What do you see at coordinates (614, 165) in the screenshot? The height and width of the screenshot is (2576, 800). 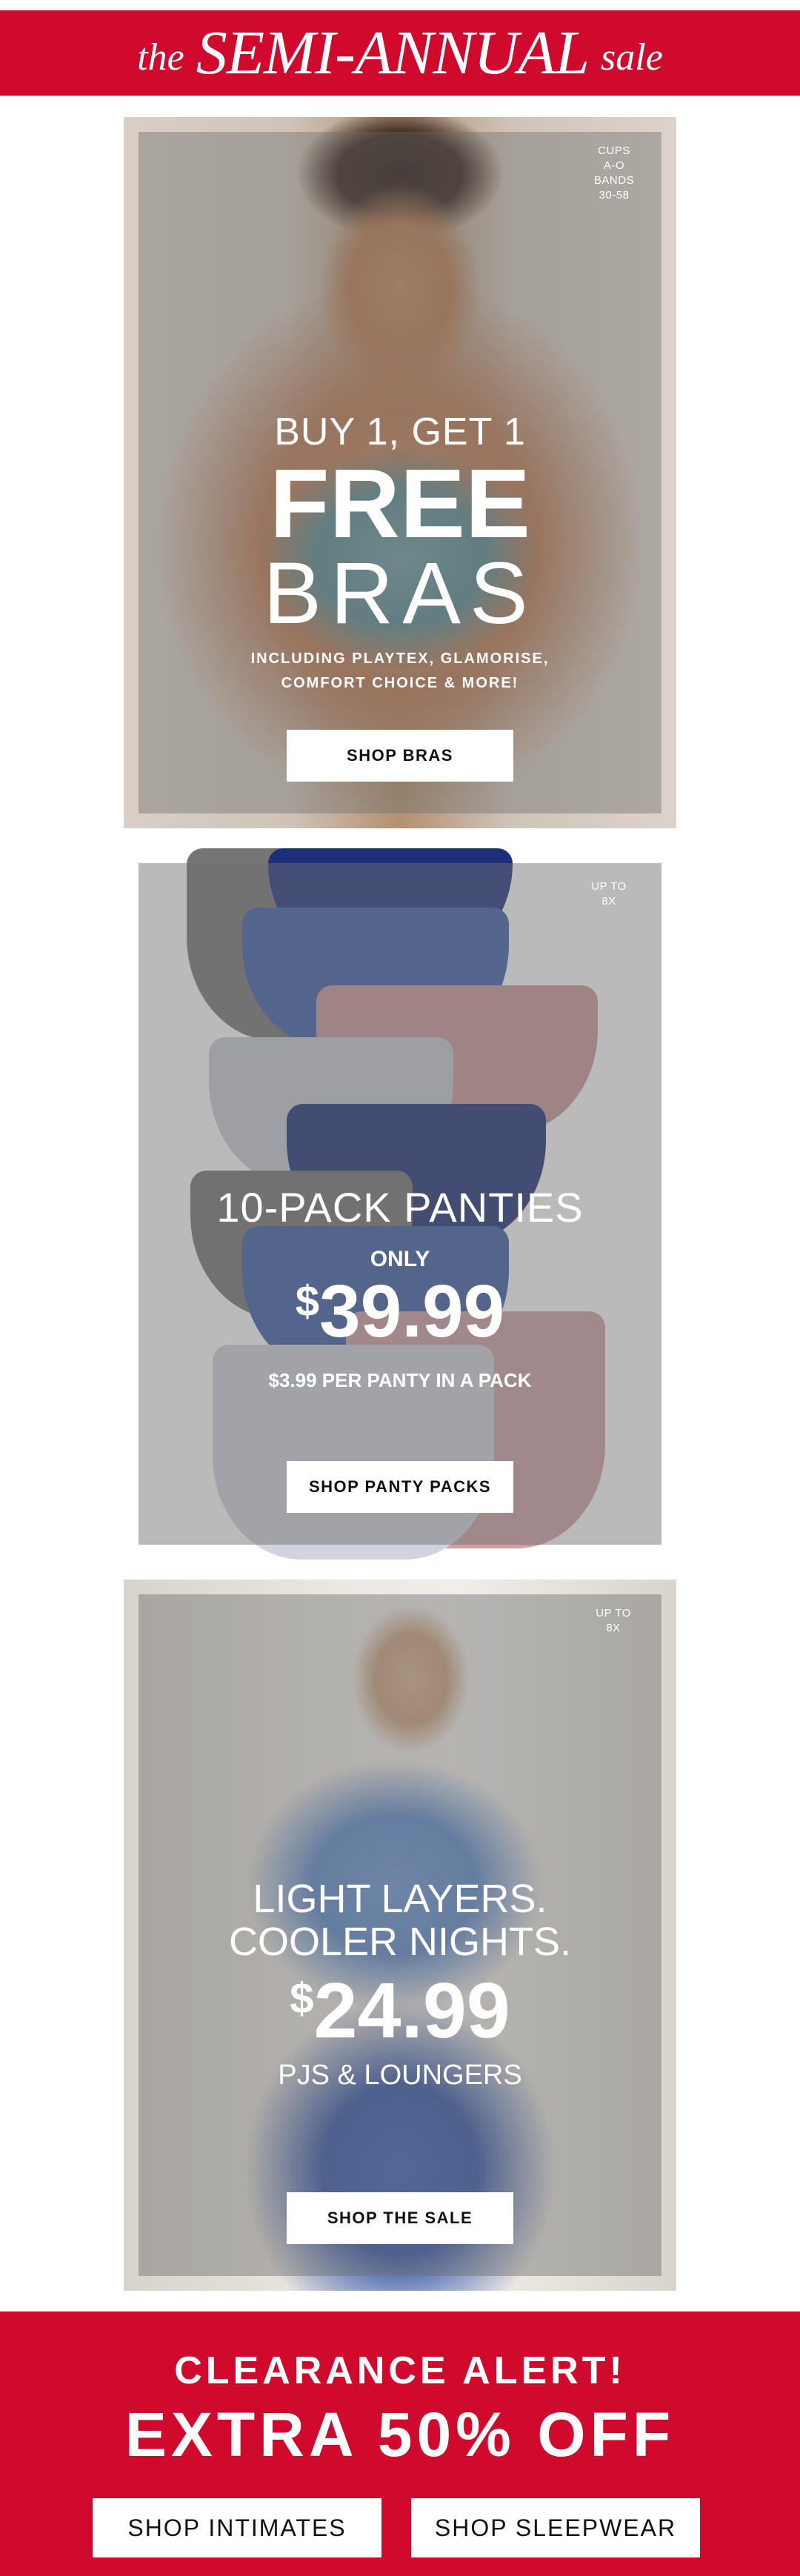 I see `bras-size-note-line: A-O` at bounding box center [614, 165].